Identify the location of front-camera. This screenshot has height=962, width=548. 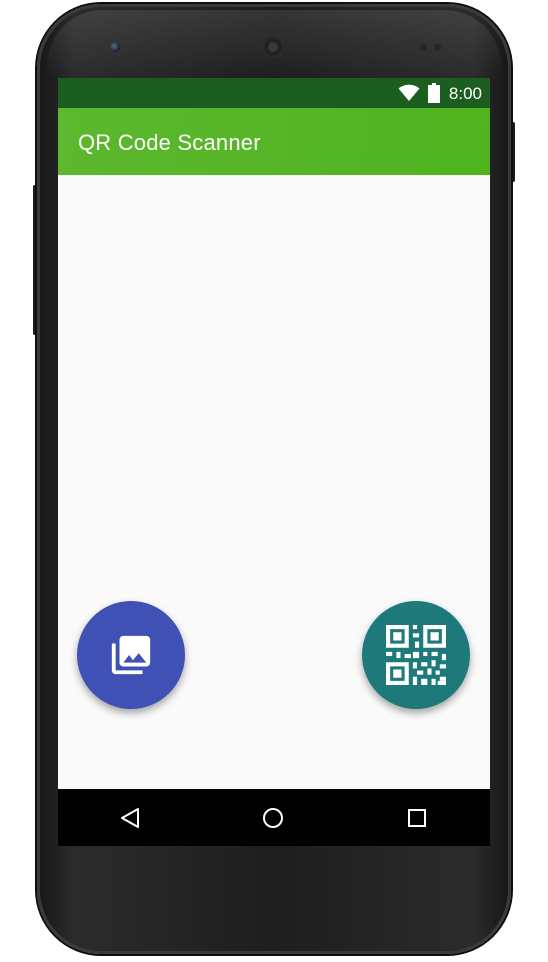
(115, 47).